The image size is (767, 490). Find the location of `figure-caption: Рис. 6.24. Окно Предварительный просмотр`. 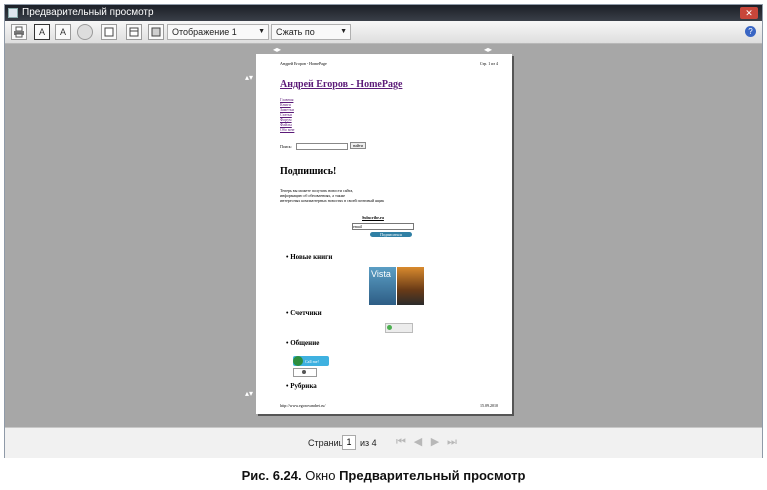

figure-caption: Рис. 6.24. Окно Предварительный просмотр is located at coordinates (383, 475).